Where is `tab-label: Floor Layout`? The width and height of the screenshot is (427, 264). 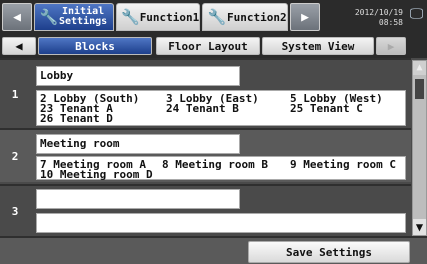 tab-label: Floor Layout is located at coordinates (208, 46).